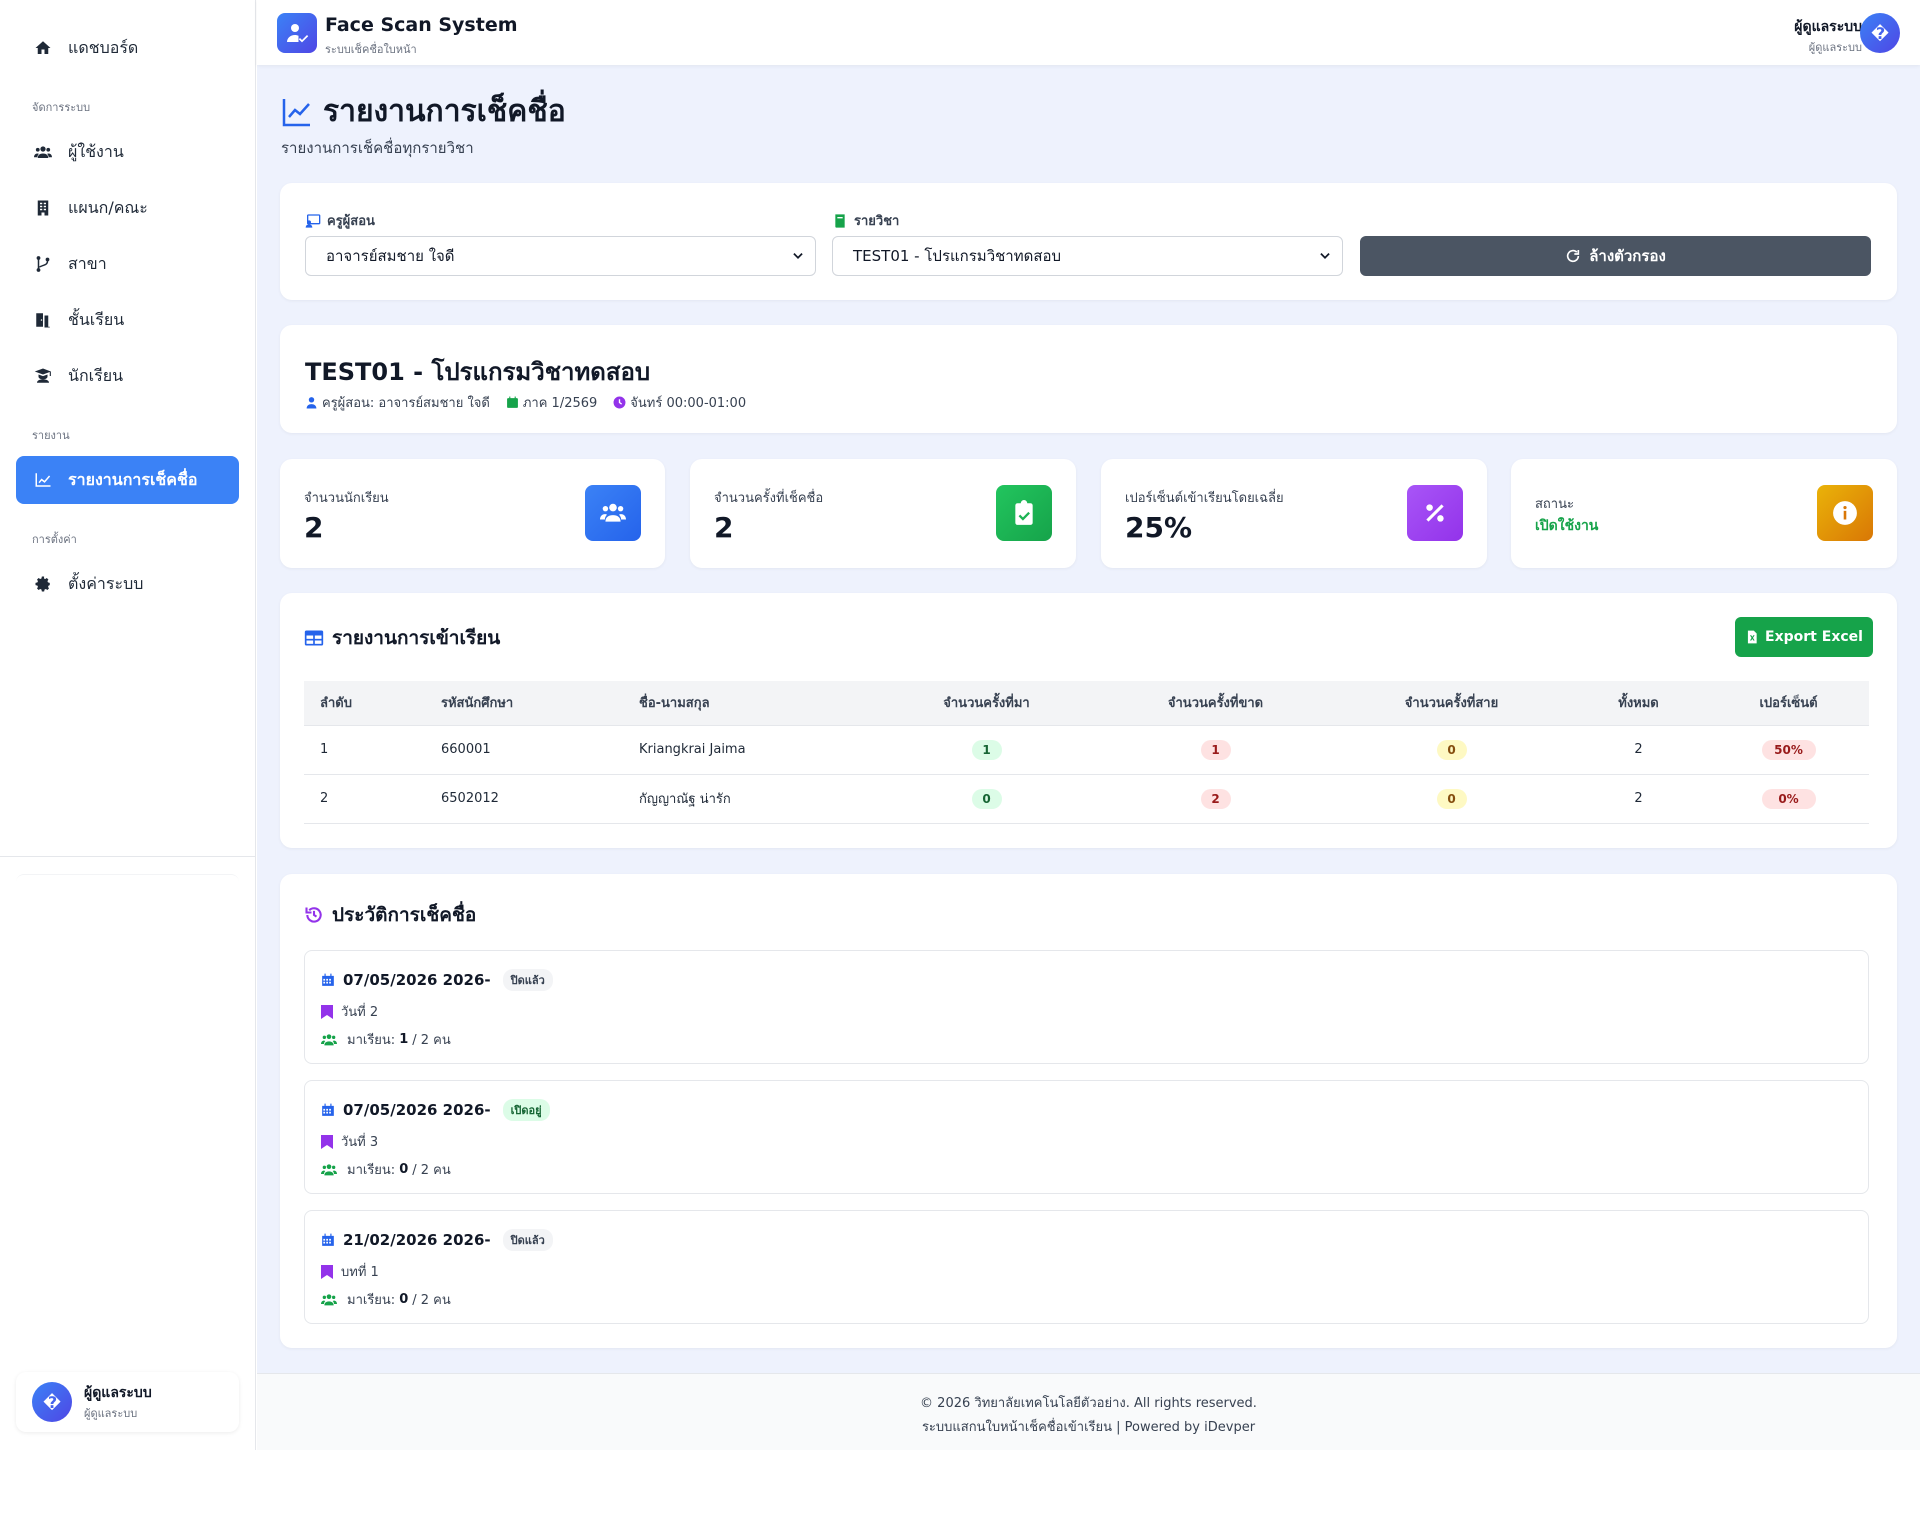 The image size is (1920, 1527). What do you see at coordinates (957, 256) in the screenshot?
I see `course-select-value: TEST01 - โปรแกรมวิชาทดสอบ` at bounding box center [957, 256].